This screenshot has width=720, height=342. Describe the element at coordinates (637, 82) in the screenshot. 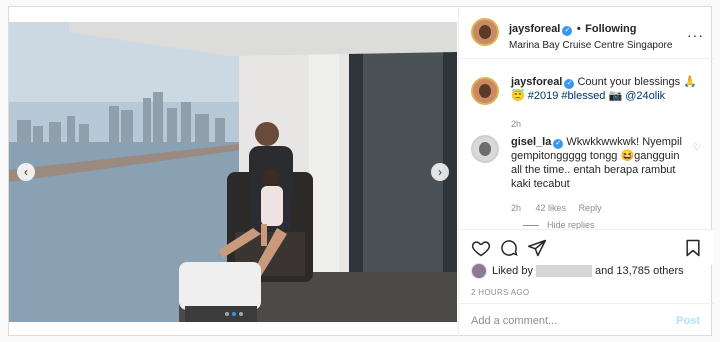

I see `caption-text: Count your blessings 🙏` at that location.